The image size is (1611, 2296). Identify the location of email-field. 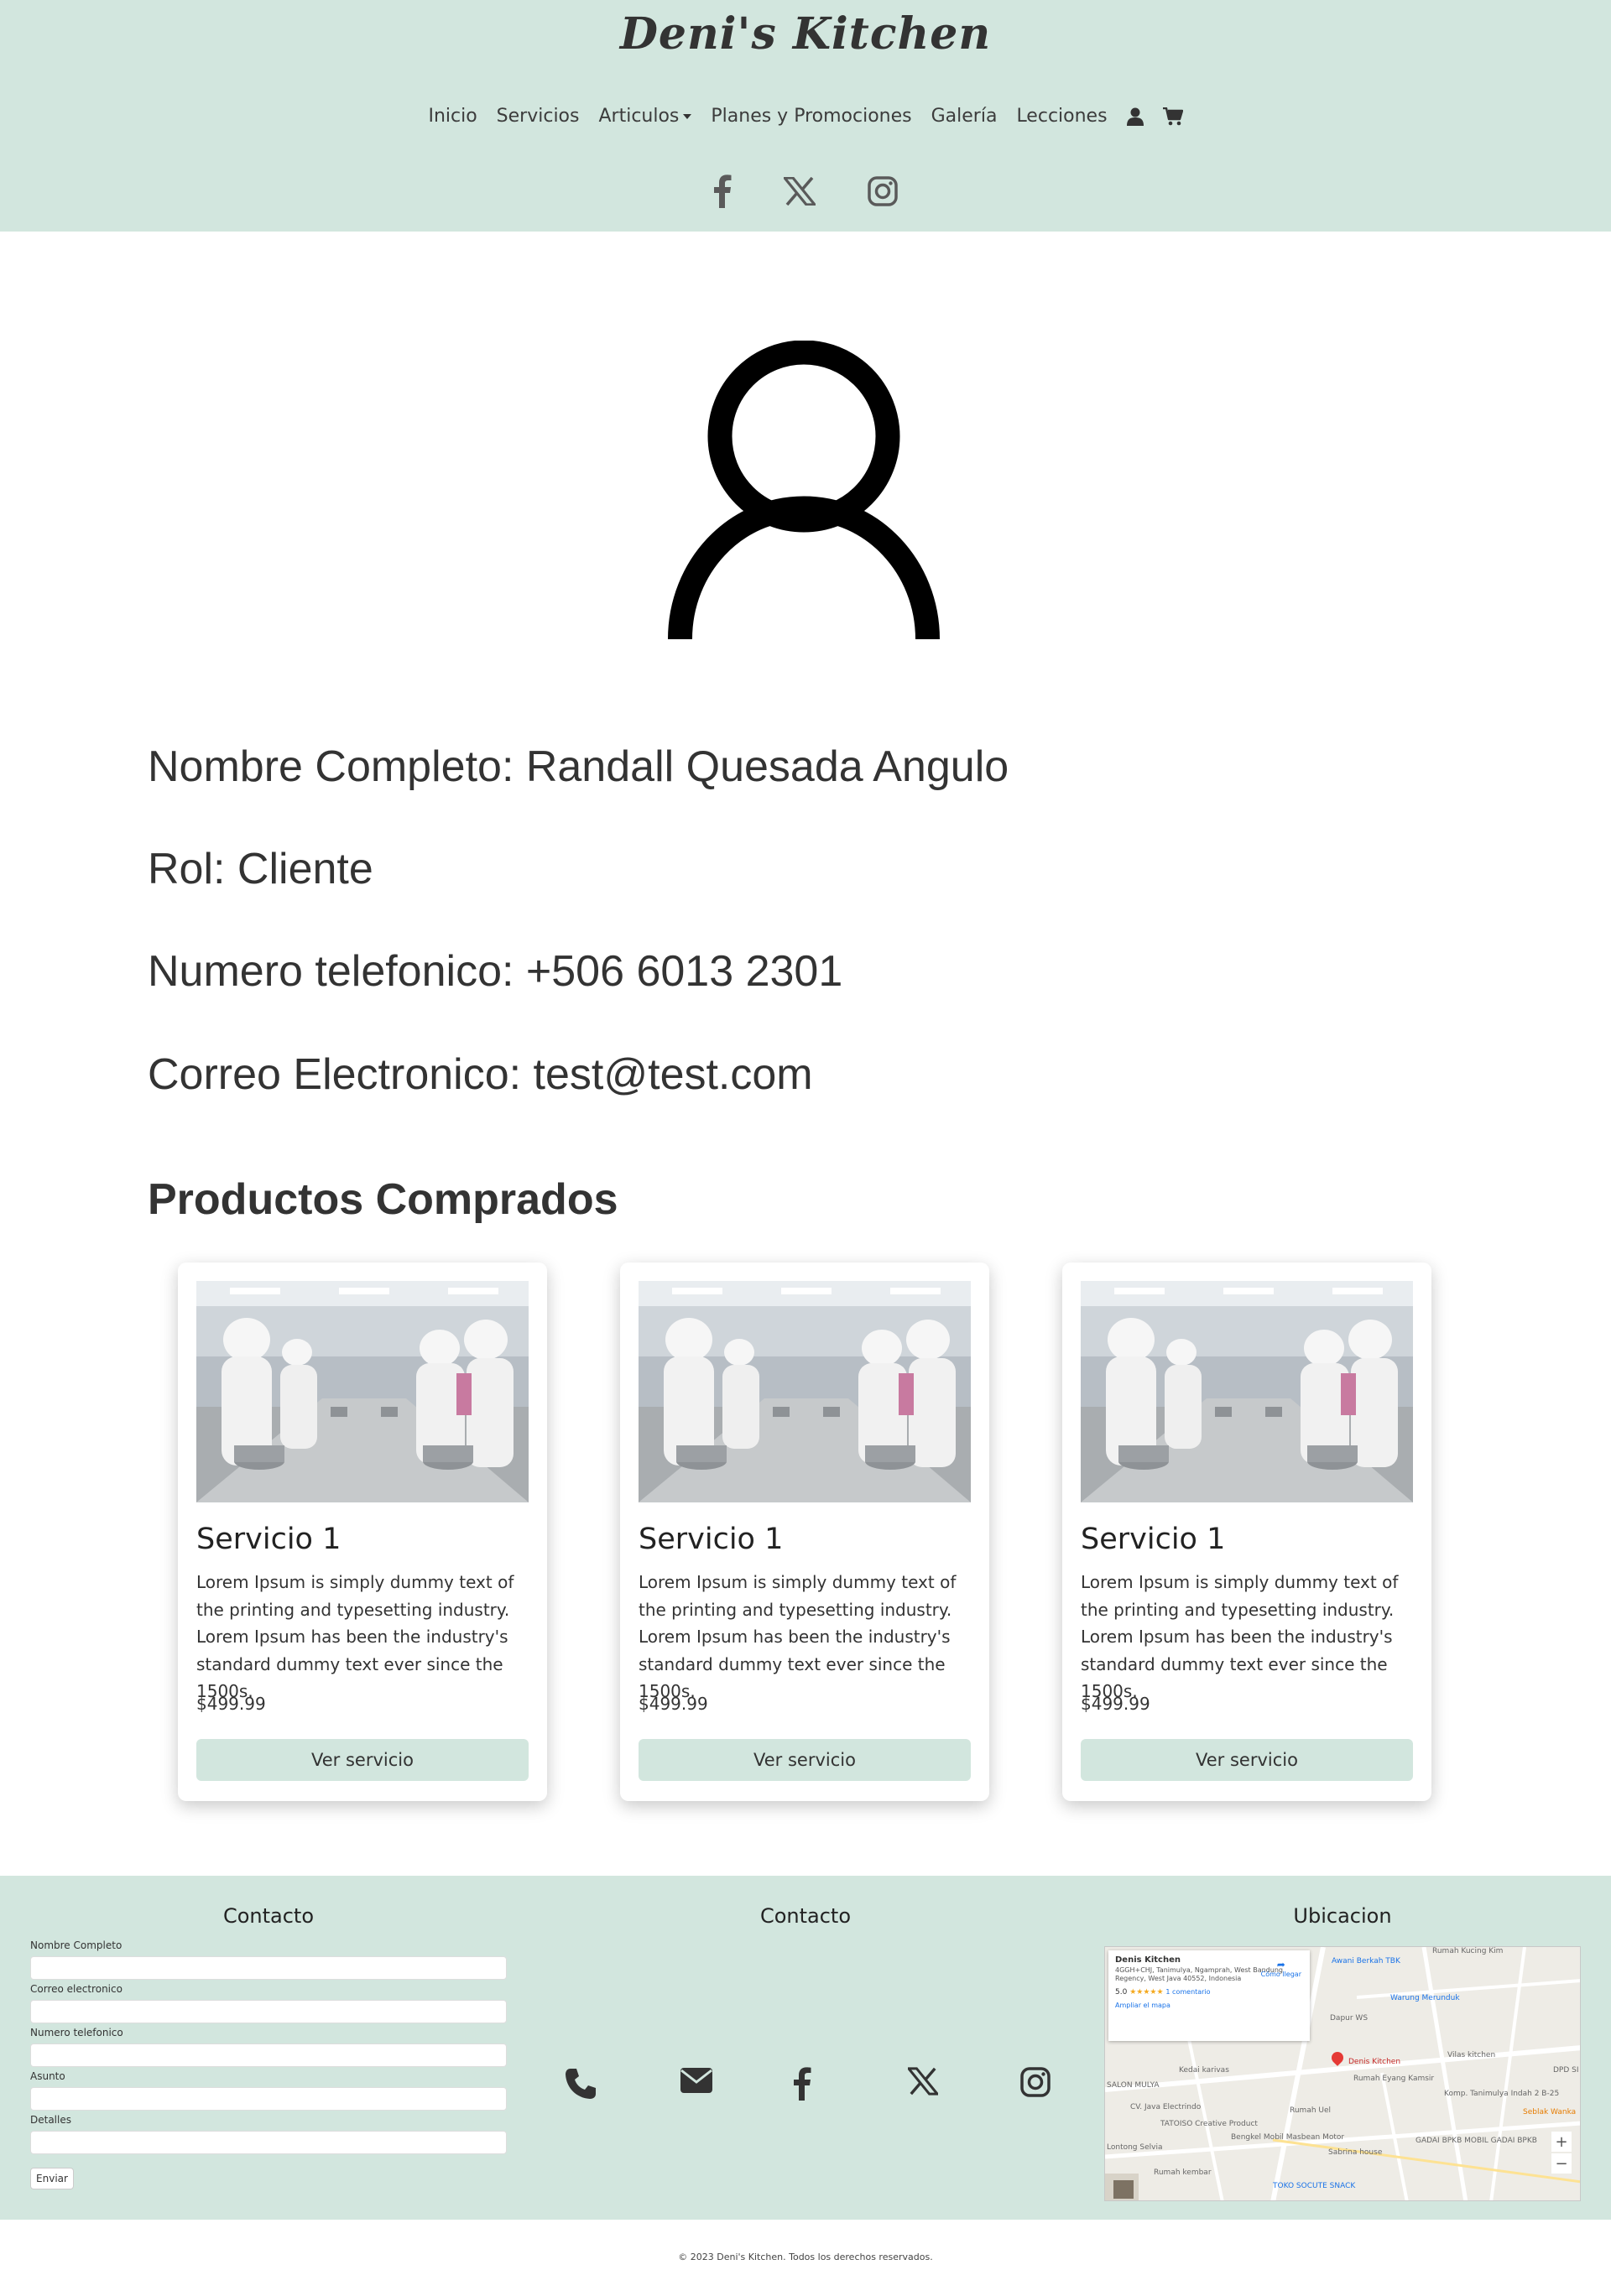
(268, 2012).